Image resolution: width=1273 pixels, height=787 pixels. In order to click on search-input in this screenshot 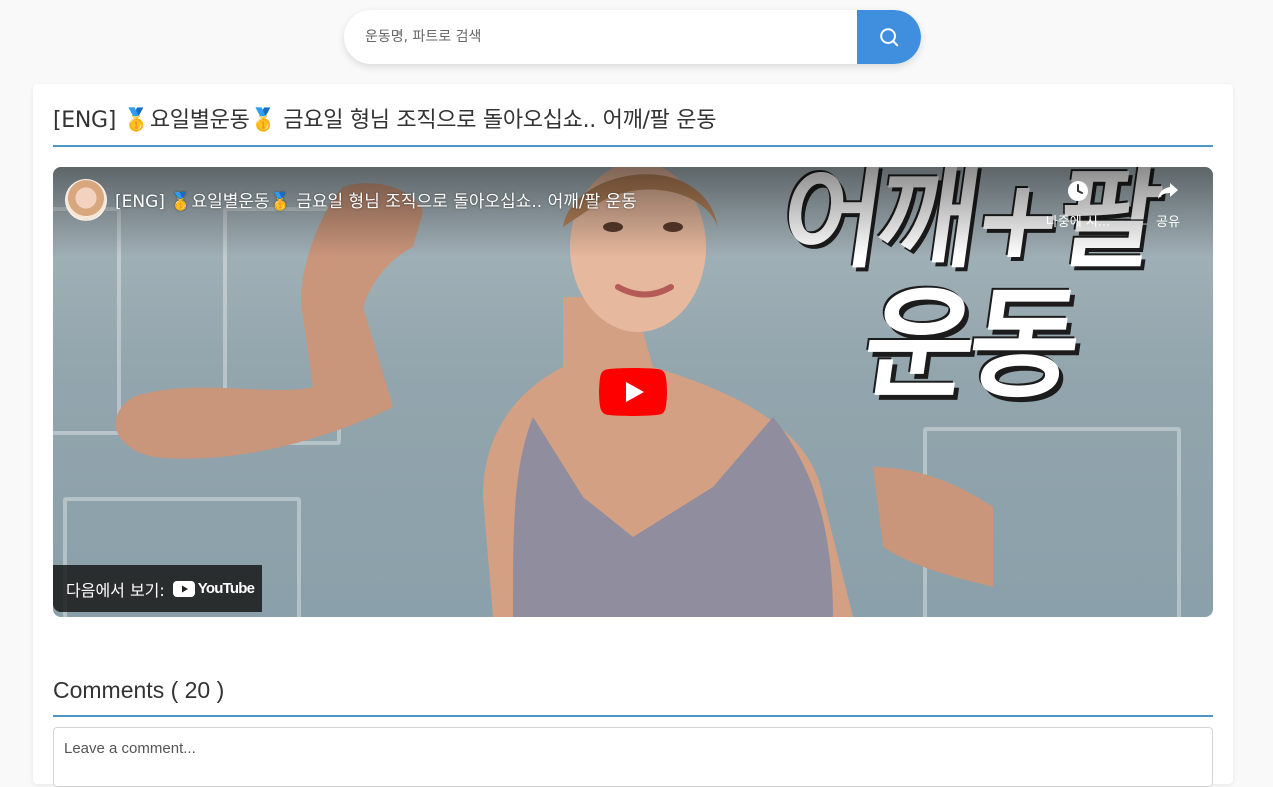, I will do `click(600, 37)`.